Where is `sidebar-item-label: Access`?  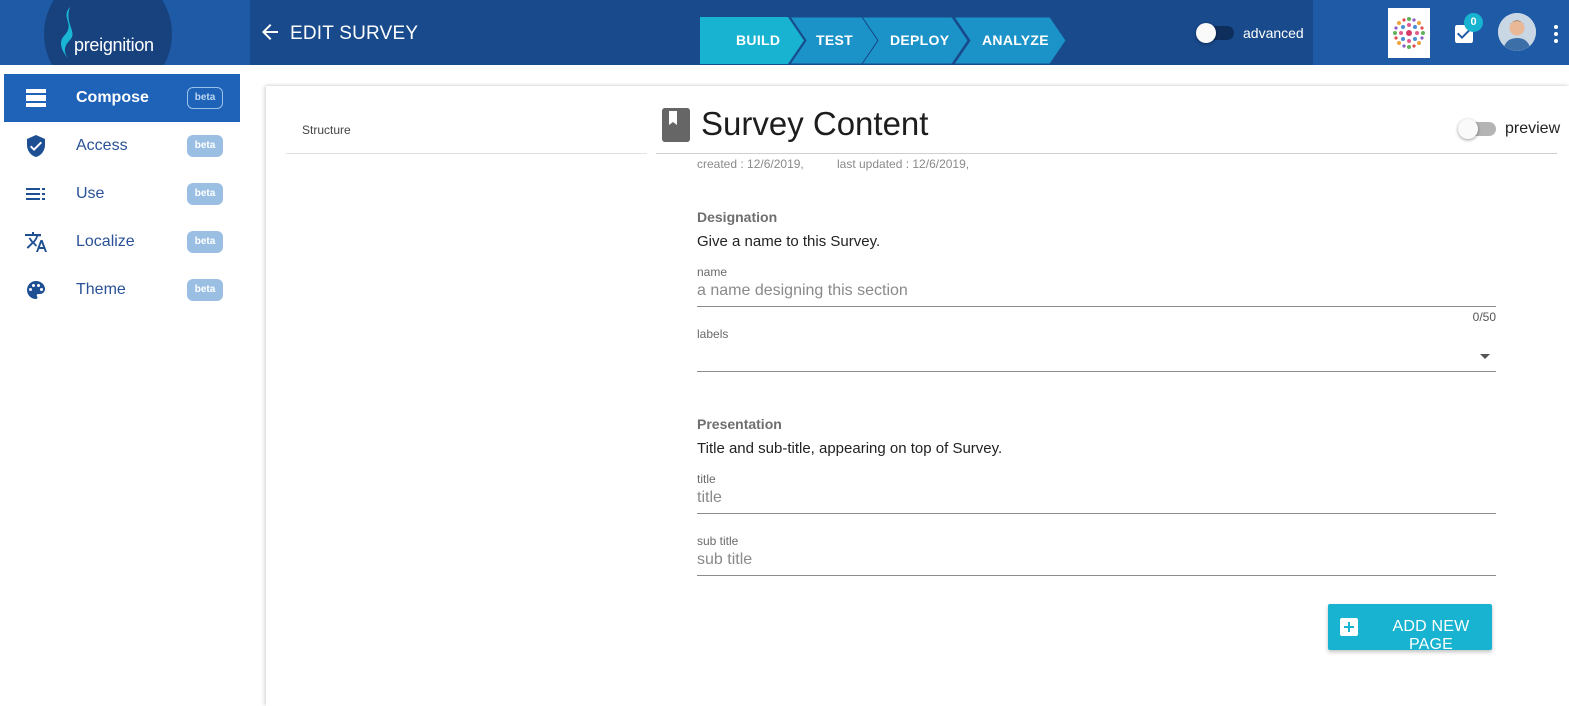 sidebar-item-label: Access is located at coordinates (102, 145).